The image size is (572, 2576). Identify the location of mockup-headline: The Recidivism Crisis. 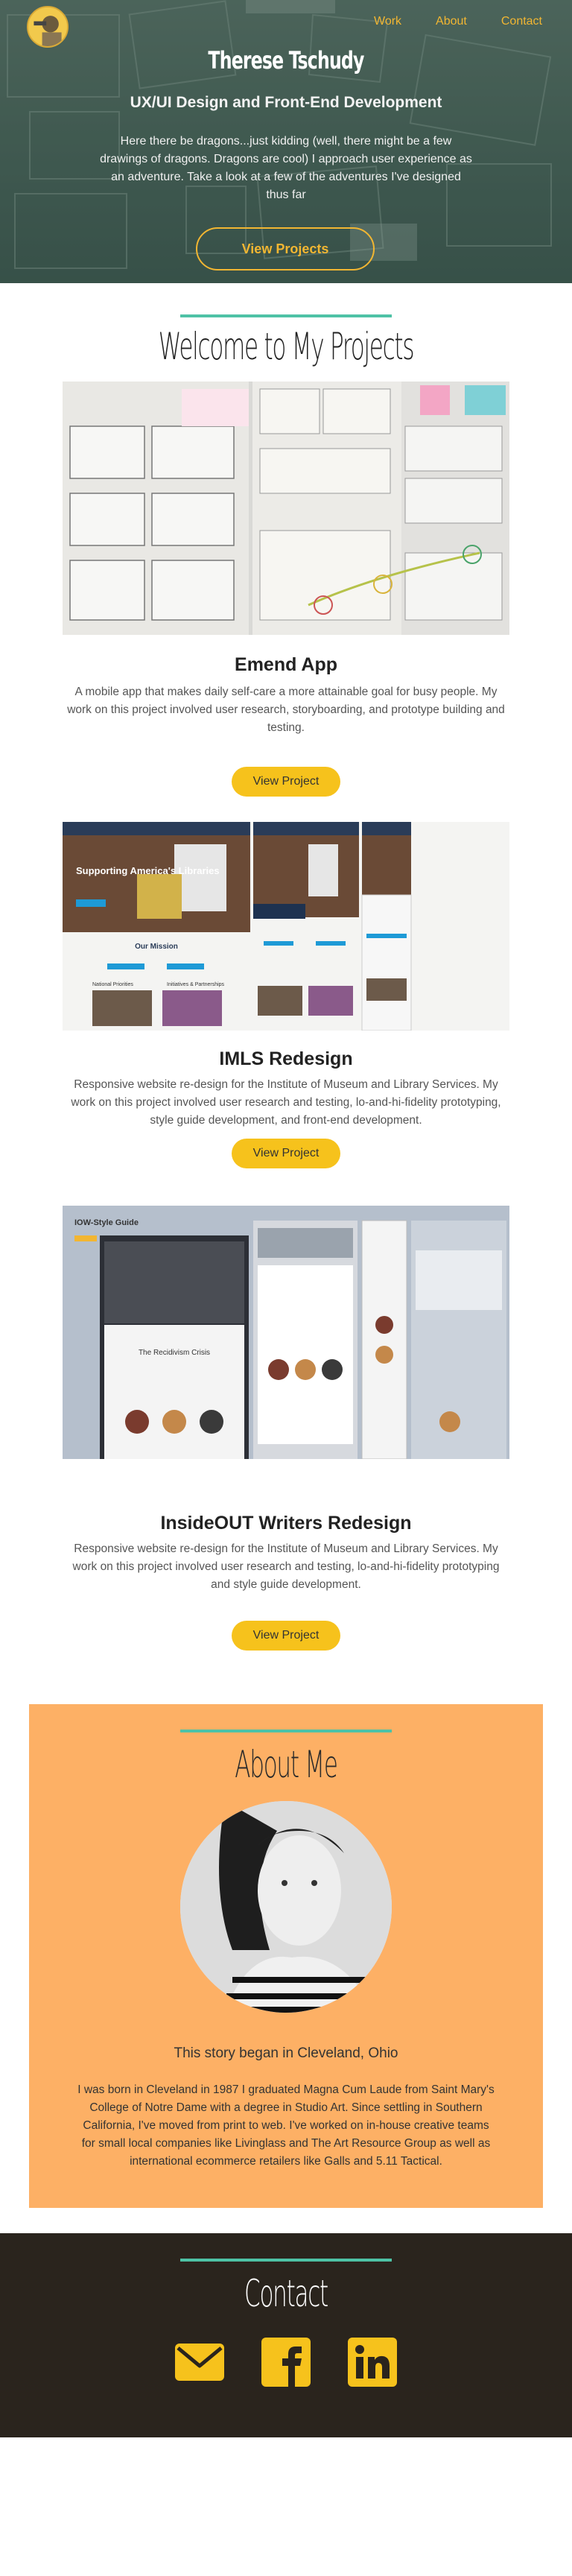
(174, 1353).